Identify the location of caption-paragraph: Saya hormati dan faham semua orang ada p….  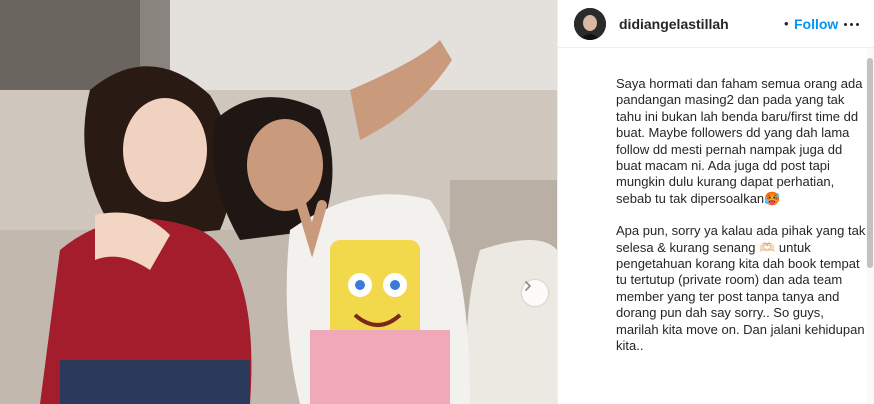
(739, 141).